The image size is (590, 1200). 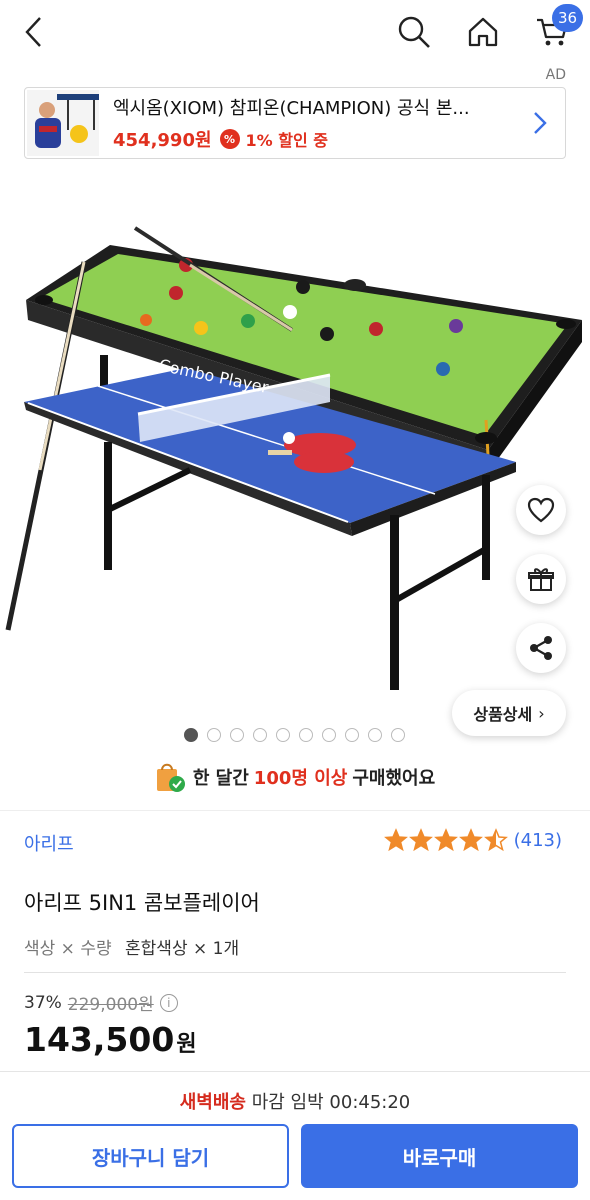 I want to click on product-detail-label: 상품상세, so click(x=503, y=714).